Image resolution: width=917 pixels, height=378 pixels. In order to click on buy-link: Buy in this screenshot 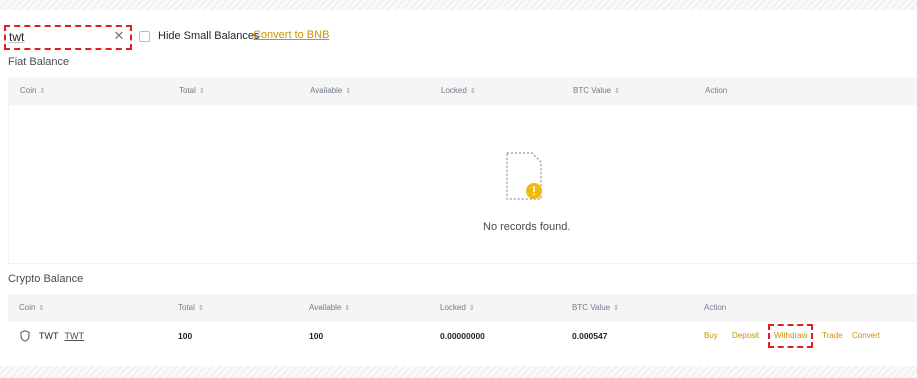, I will do `click(711, 336)`.